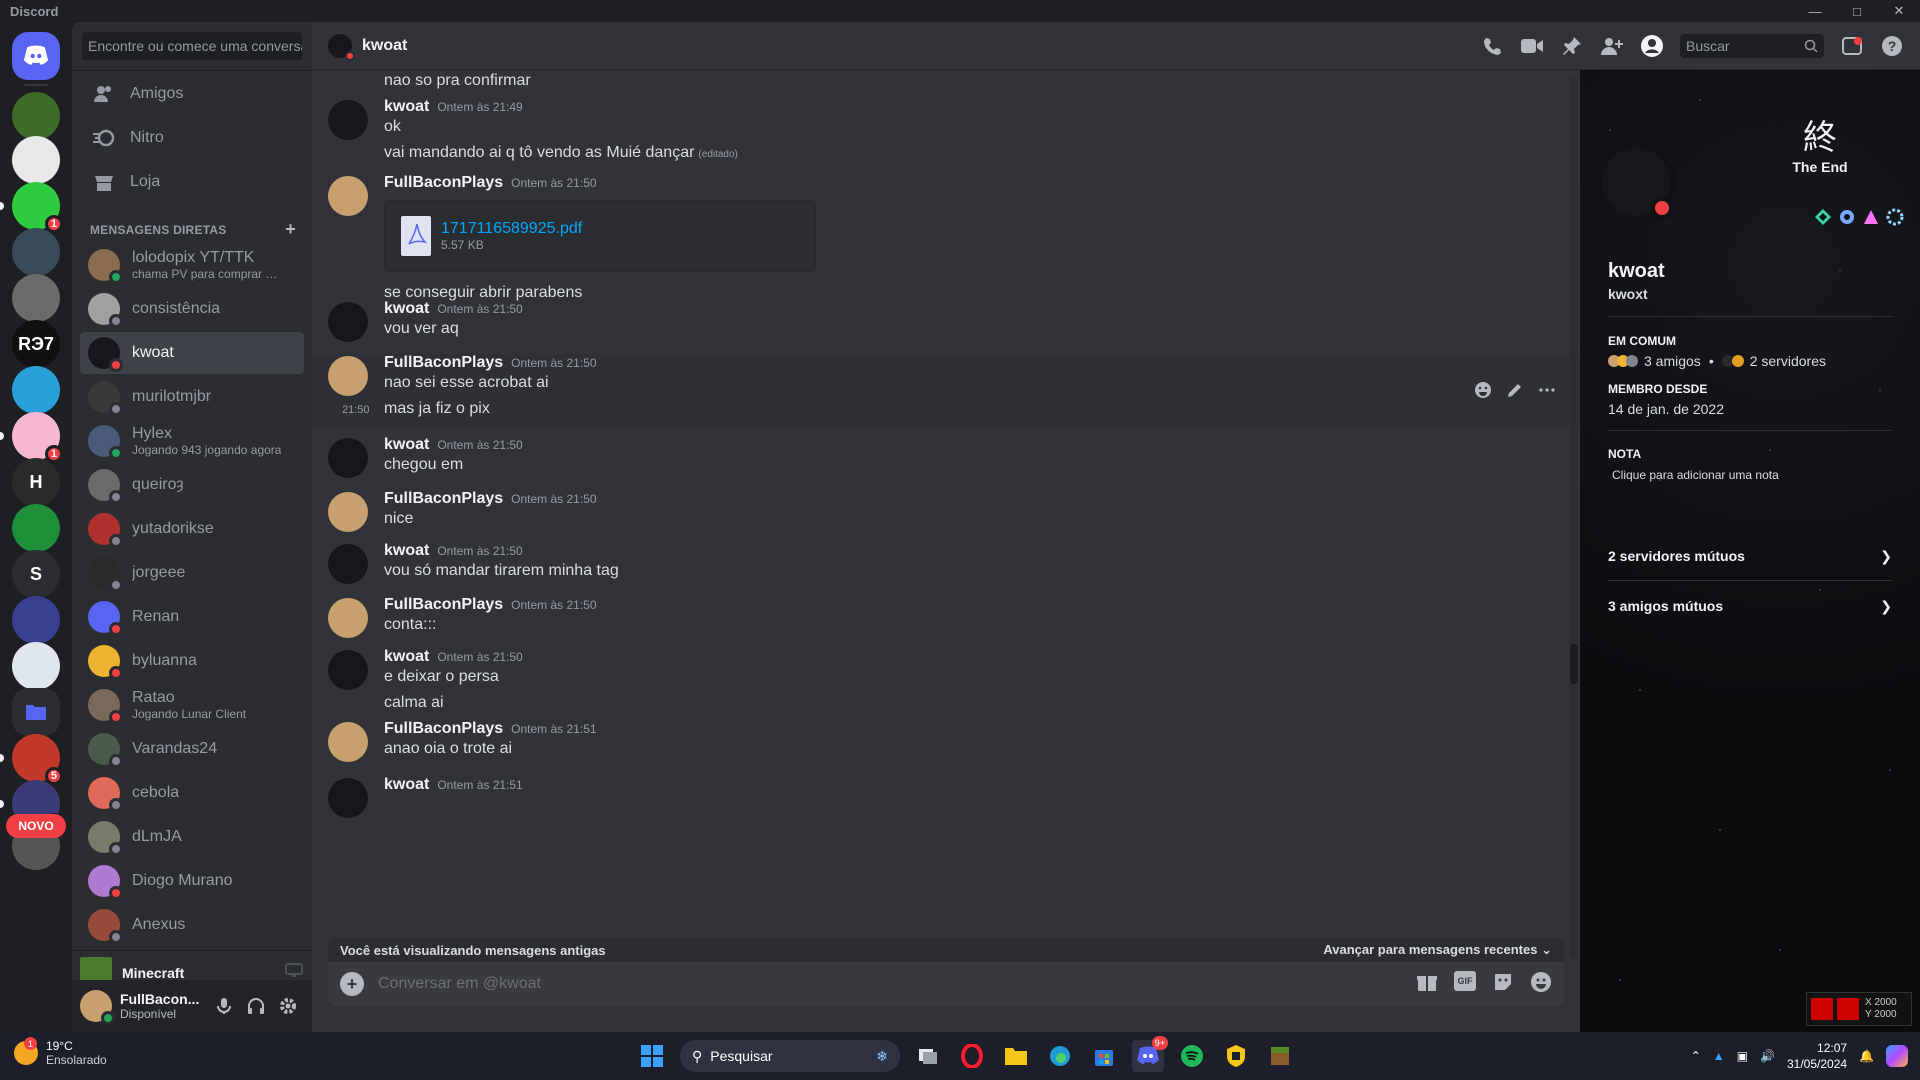 The height and width of the screenshot is (1080, 1920). What do you see at coordinates (256, 1006) in the screenshot?
I see `headphones-icon` at bounding box center [256, 1006].